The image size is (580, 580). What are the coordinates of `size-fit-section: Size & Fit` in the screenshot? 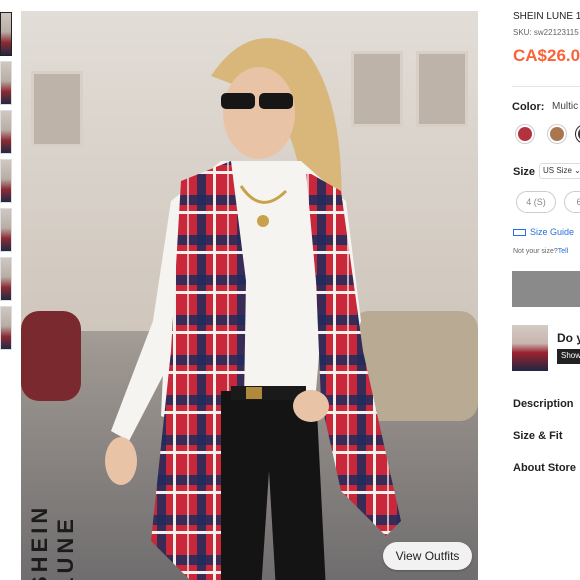 It's located at (538, 436).